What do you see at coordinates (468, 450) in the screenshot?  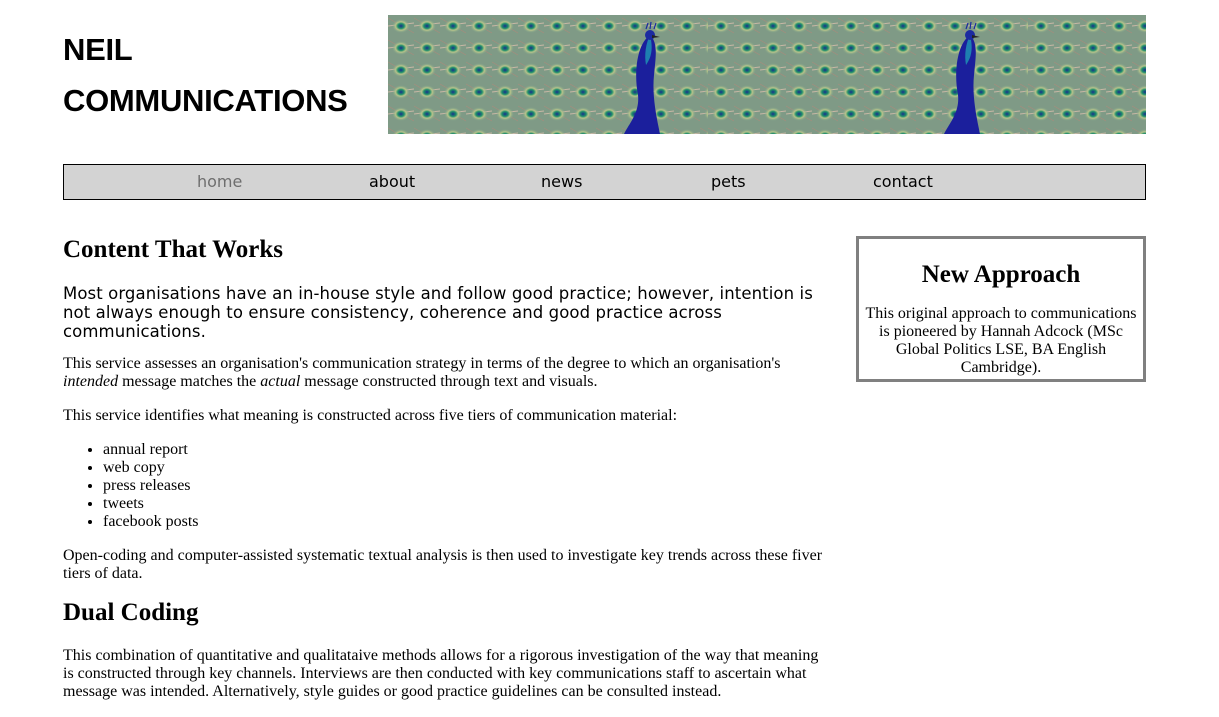 I see `list-item: annual report` at bounding box center [468, 450].